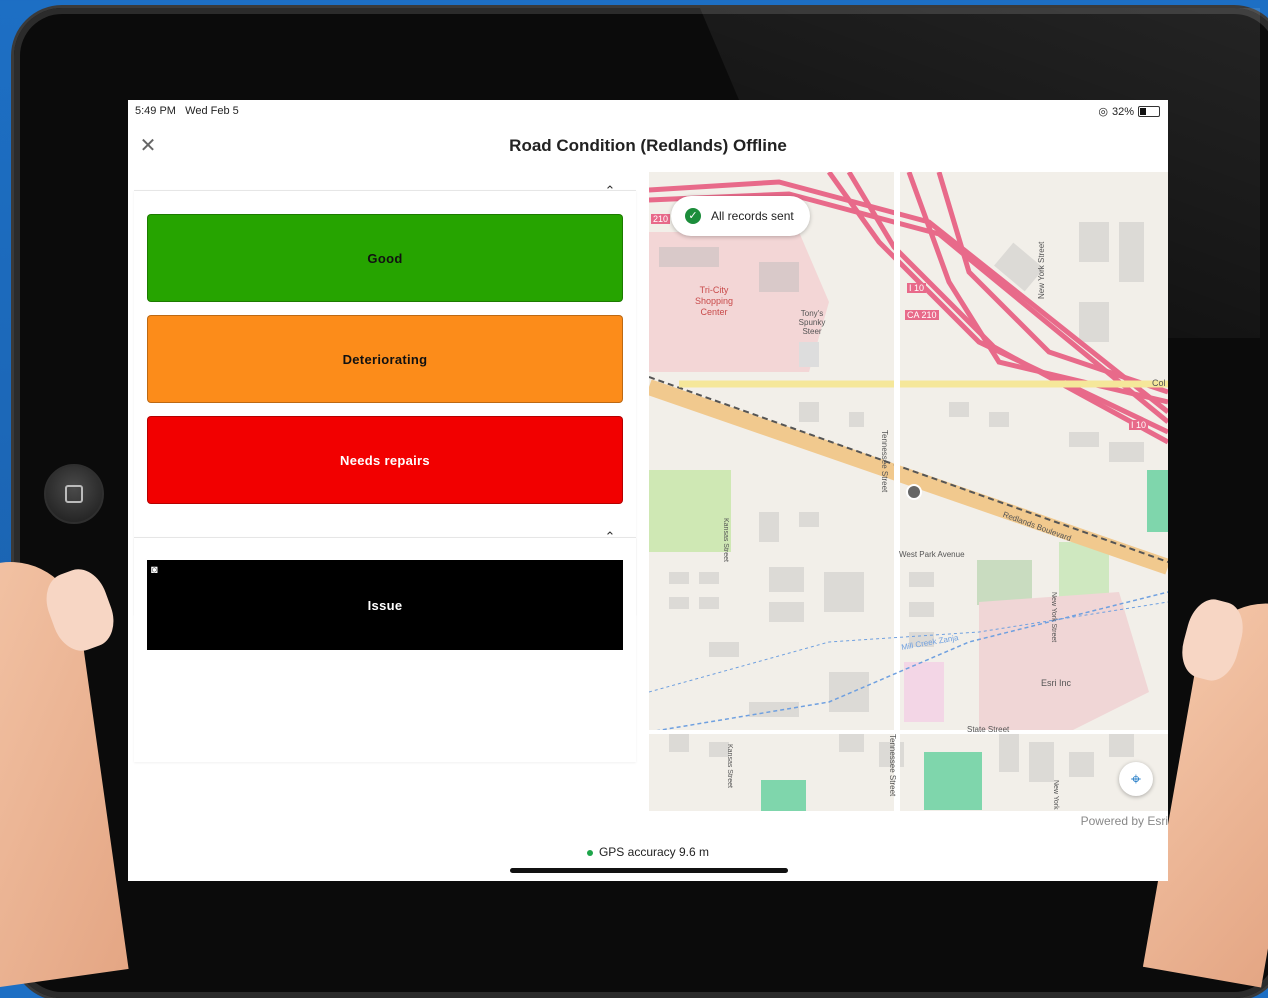  Describe the element at coordinates (917, 288) in the screenshot. I see `map-label-i10a: I 10` at that location.